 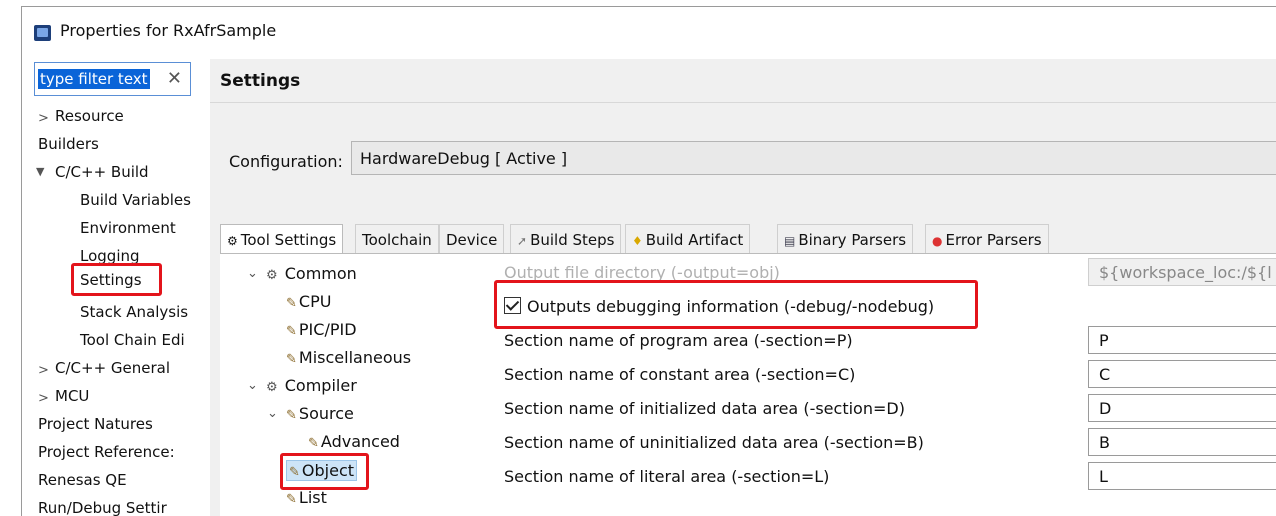 What do you see at coordinates (68, 144) in the screenshot?
I see `nav-item-builders: Builders` at bounding box center [68, 144].